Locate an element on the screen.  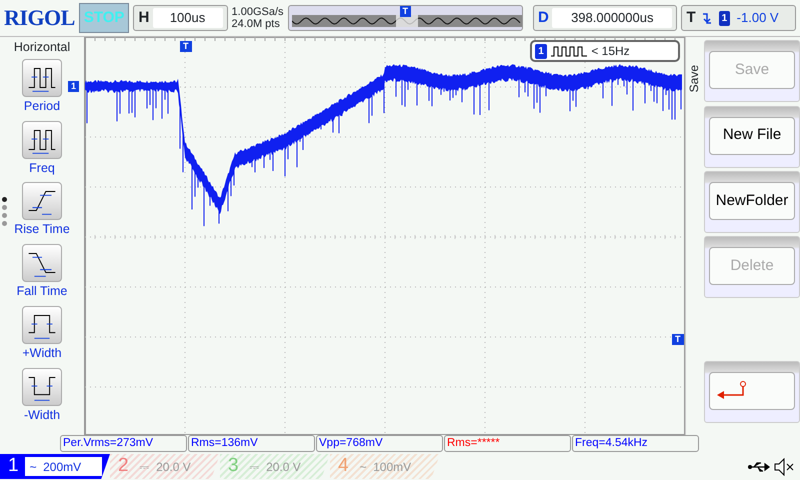
channel-tab: 2 ⎓ 20.0 V is located at coordinates (165, 466).